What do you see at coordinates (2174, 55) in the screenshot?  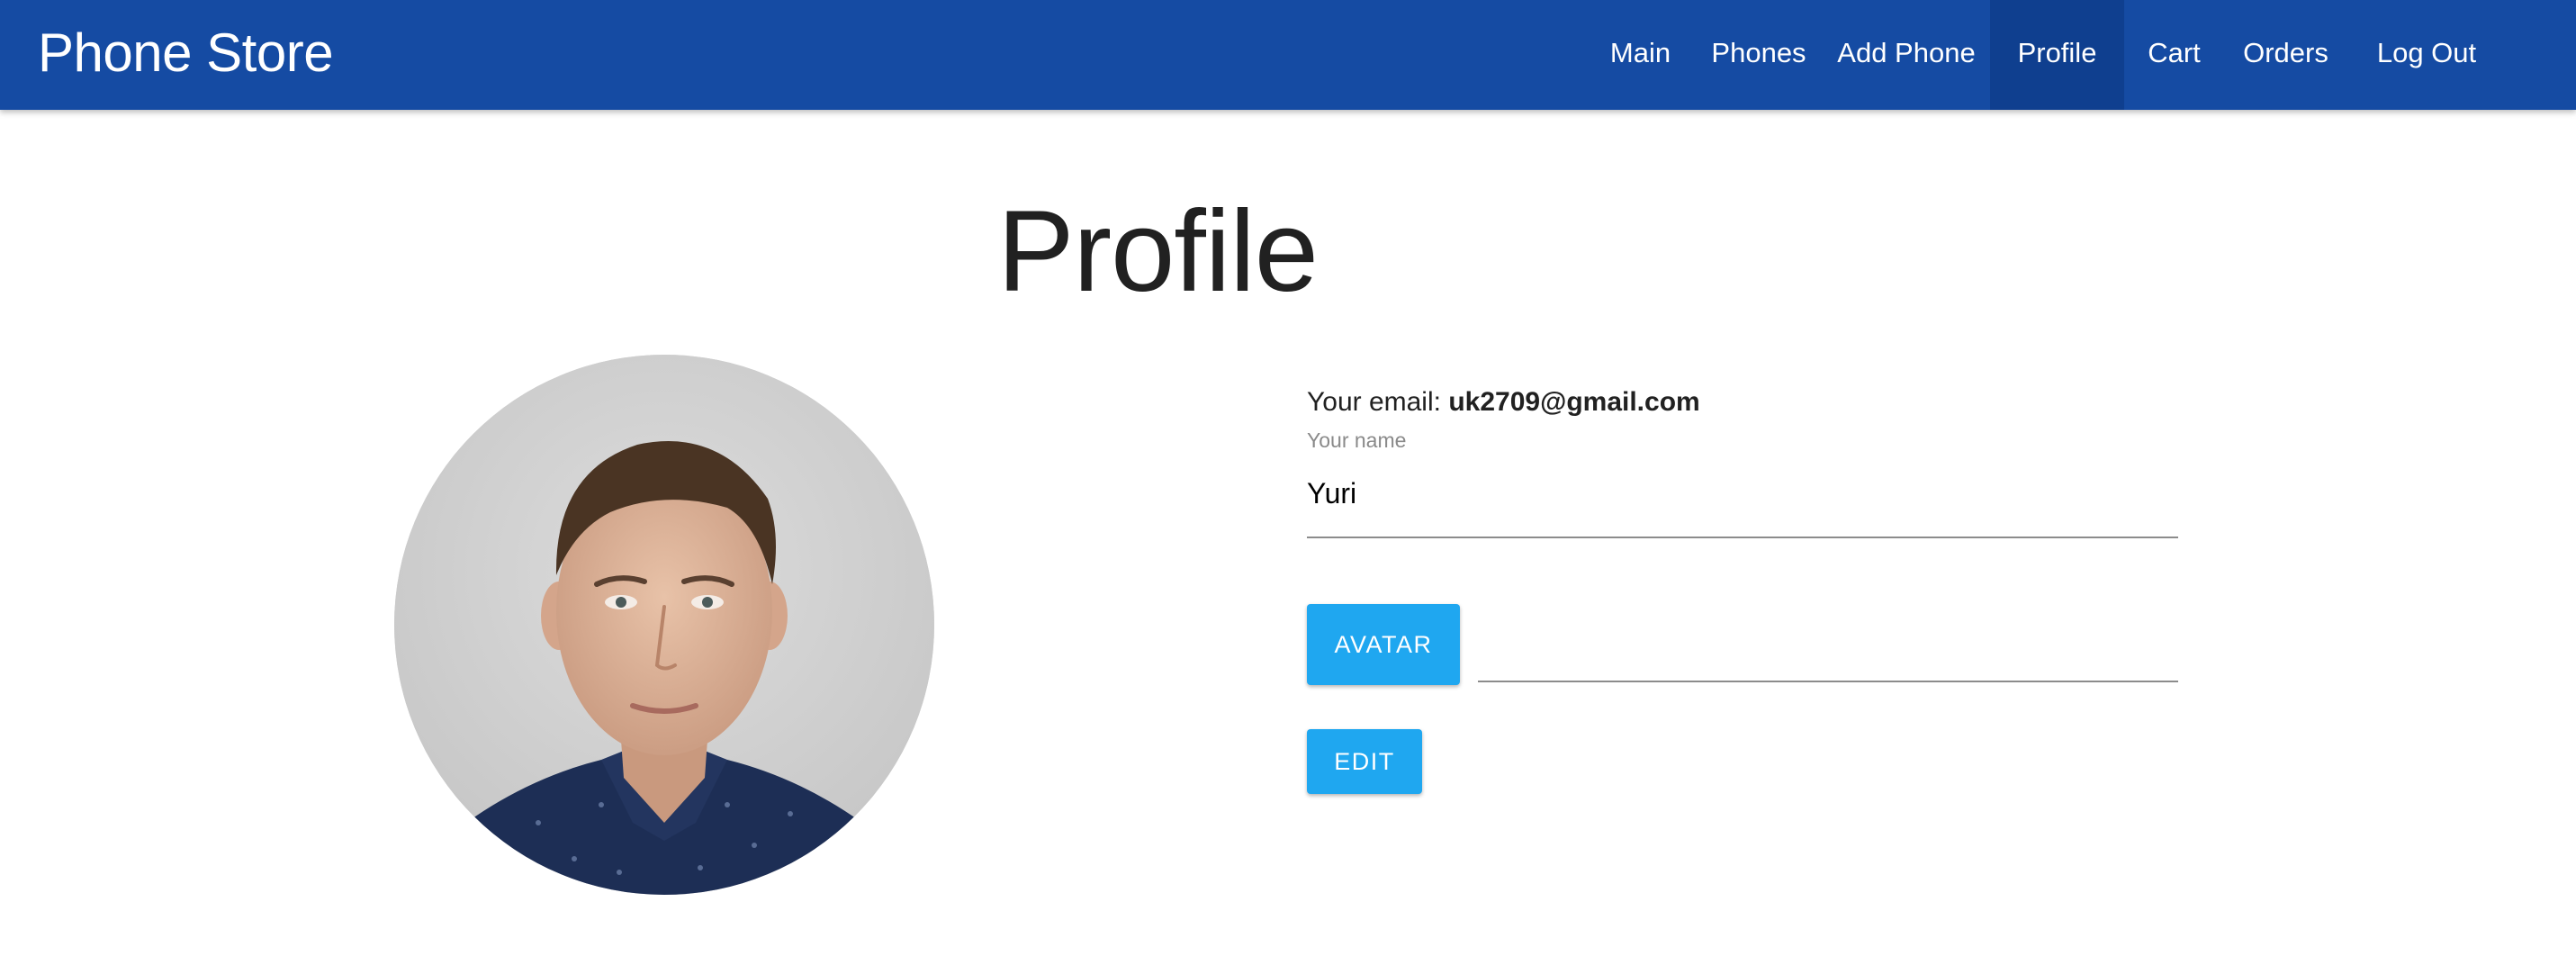 I see `nav-item-cart: Cart` at bounding box center [2174, 55].